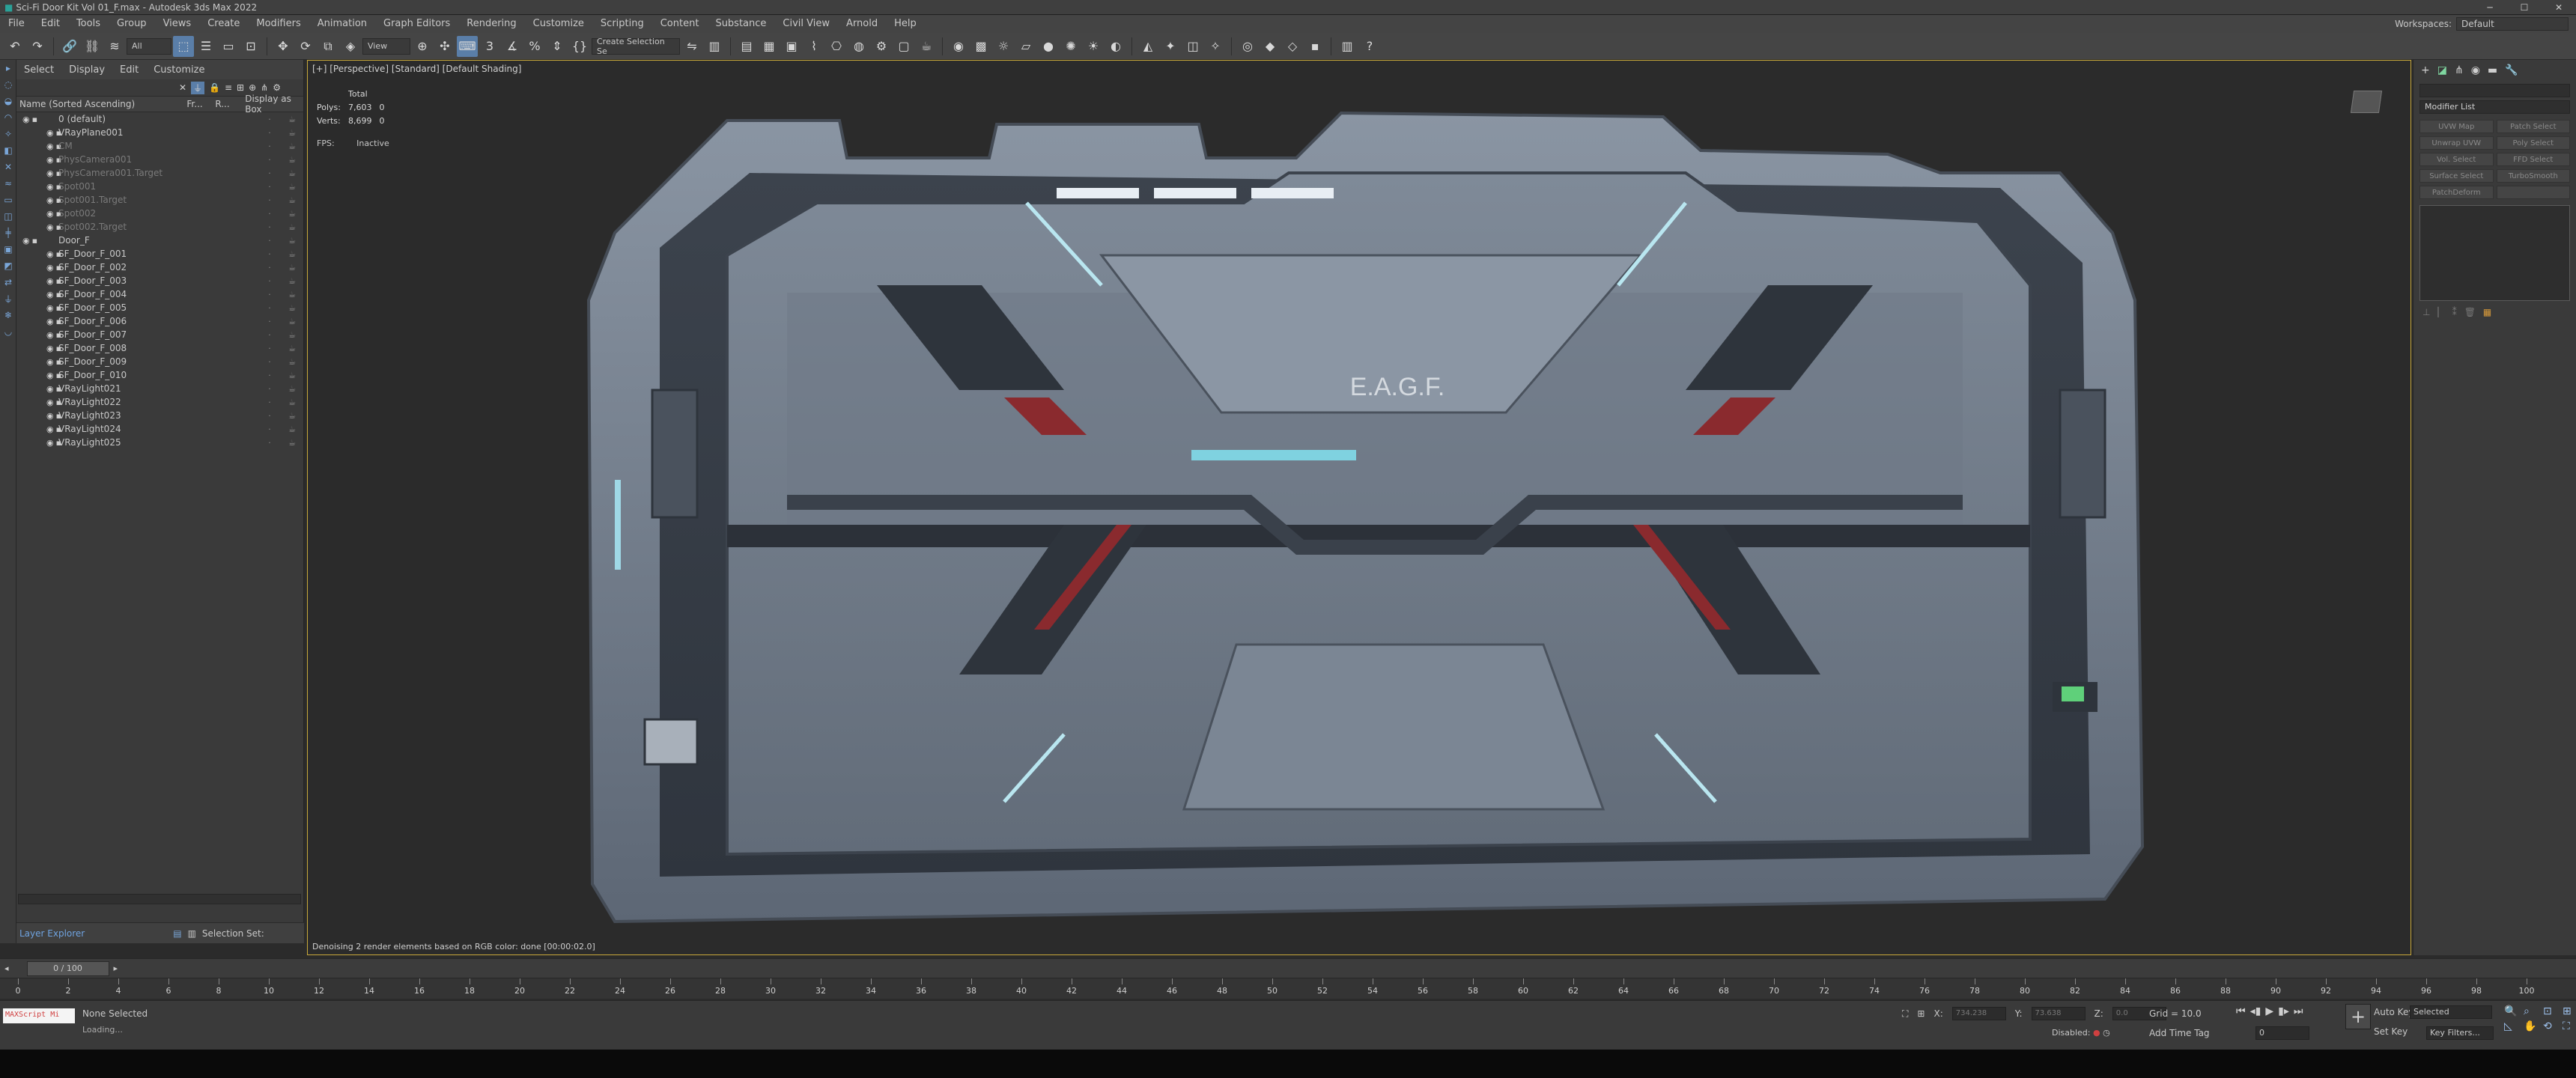 This screenshot has height=1078, width=2576. What do you see at coordinates (240, 87) in the screenshot?
I see `new-layer-icon: ⊞` at bounding box center [240, 87].